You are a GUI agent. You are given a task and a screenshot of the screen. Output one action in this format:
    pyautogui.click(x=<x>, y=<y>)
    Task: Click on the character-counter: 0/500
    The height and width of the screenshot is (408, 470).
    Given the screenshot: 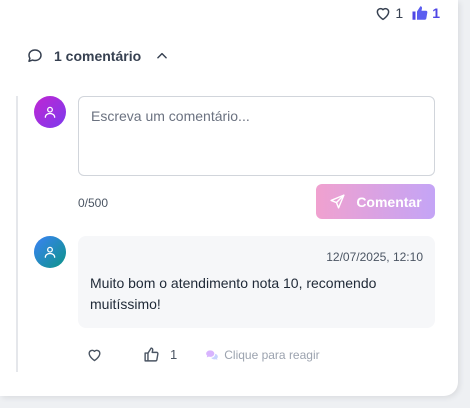 What is the action you would take?
    pyautogui.click(x=93, y=203)
    